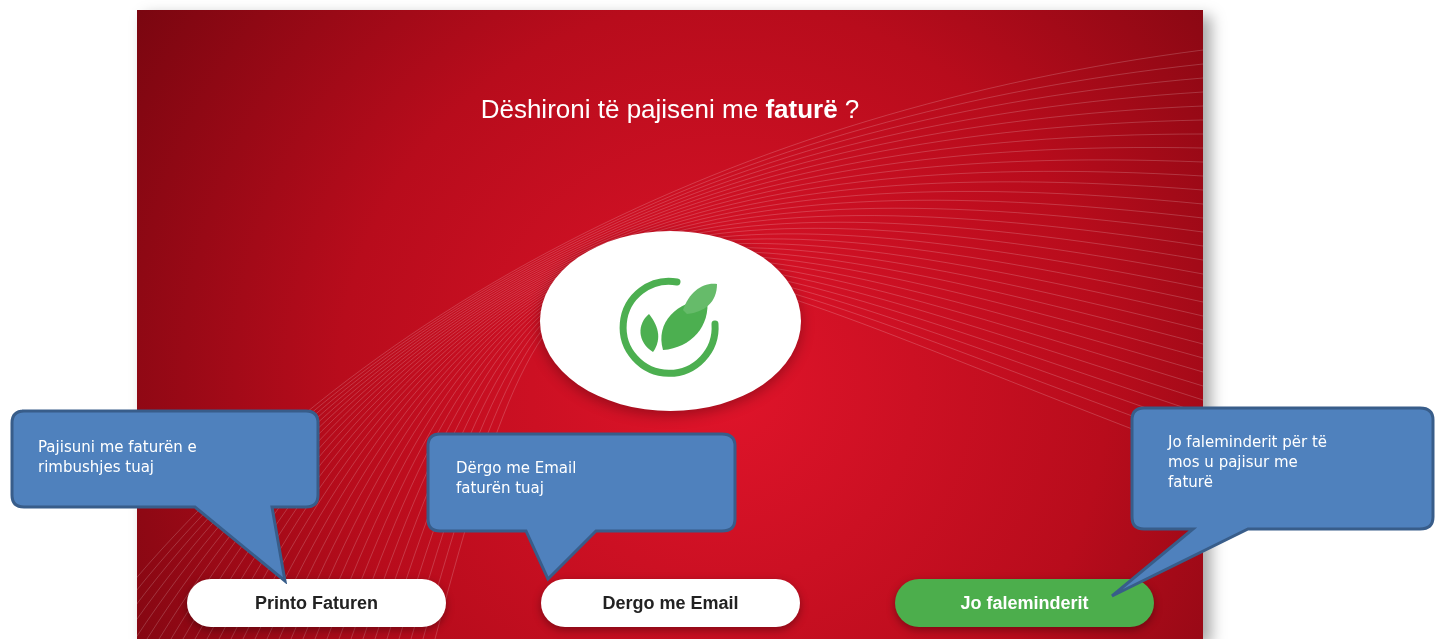  I want to click on option-button: Dergo me Email, so click(670, 603).